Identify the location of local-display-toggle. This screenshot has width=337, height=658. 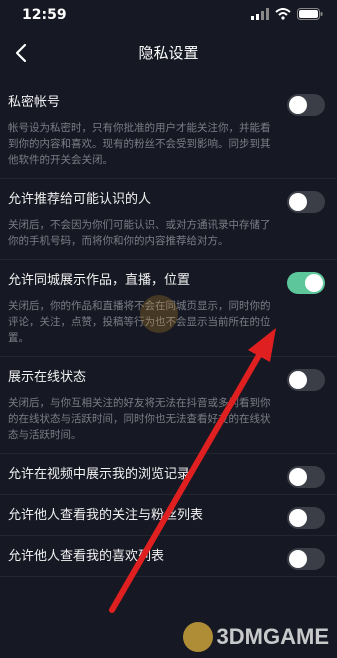
(306, 283).